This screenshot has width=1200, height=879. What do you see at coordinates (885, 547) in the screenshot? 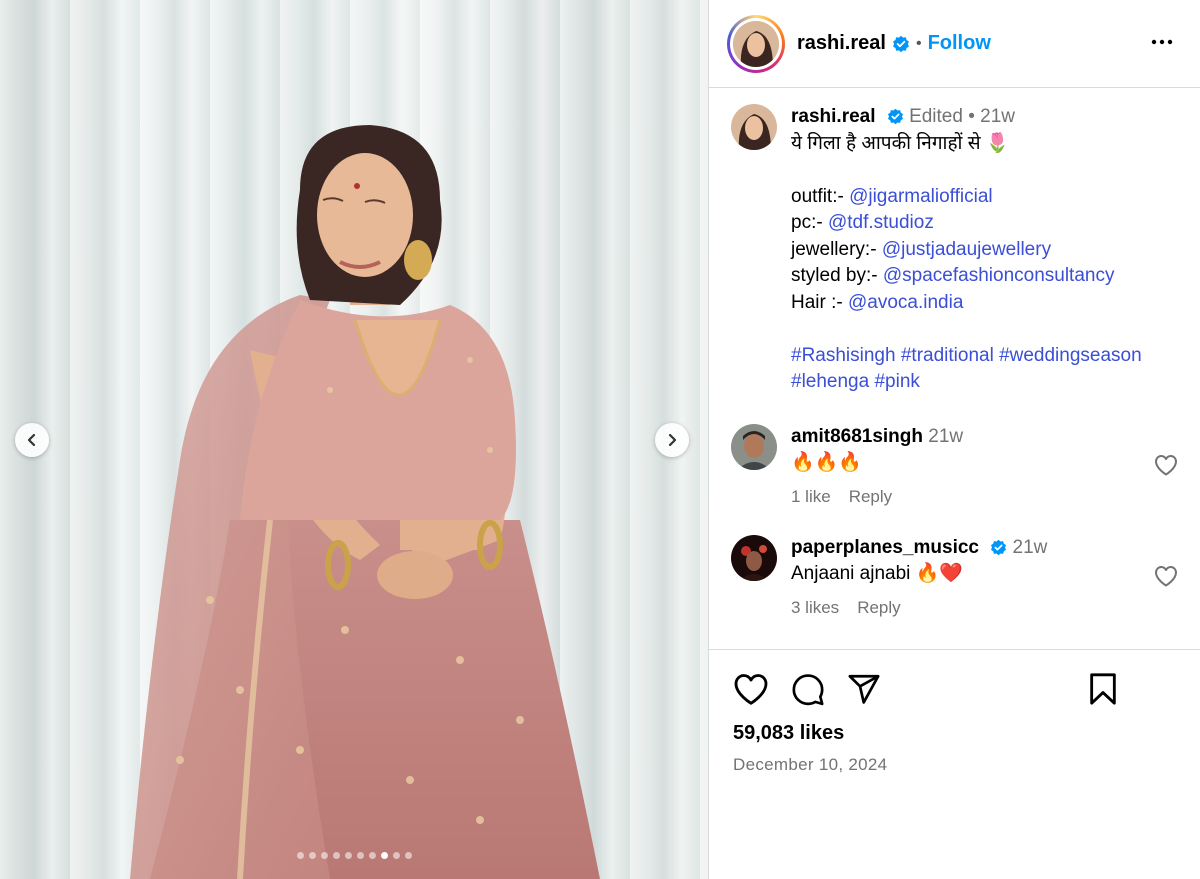
I see `comment-username: paperplanes_musicc` at bounding box center [885, 547].